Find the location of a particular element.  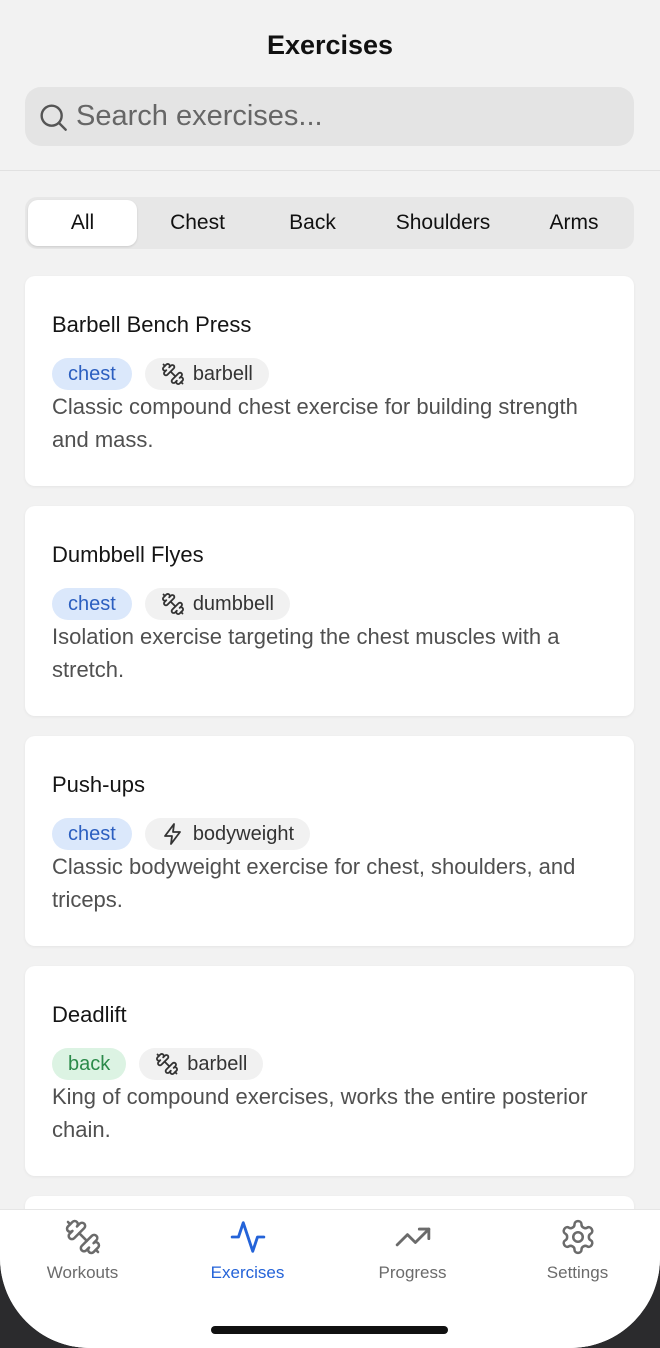

filter-arms: Arms is located at coordinates (574, 223).